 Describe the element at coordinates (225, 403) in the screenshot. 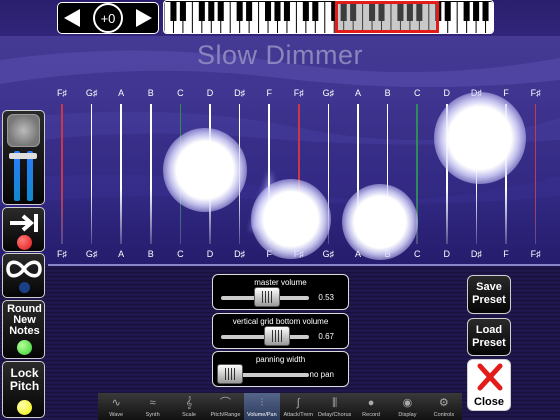

I see `pitch-icon: ⌒` at that location.